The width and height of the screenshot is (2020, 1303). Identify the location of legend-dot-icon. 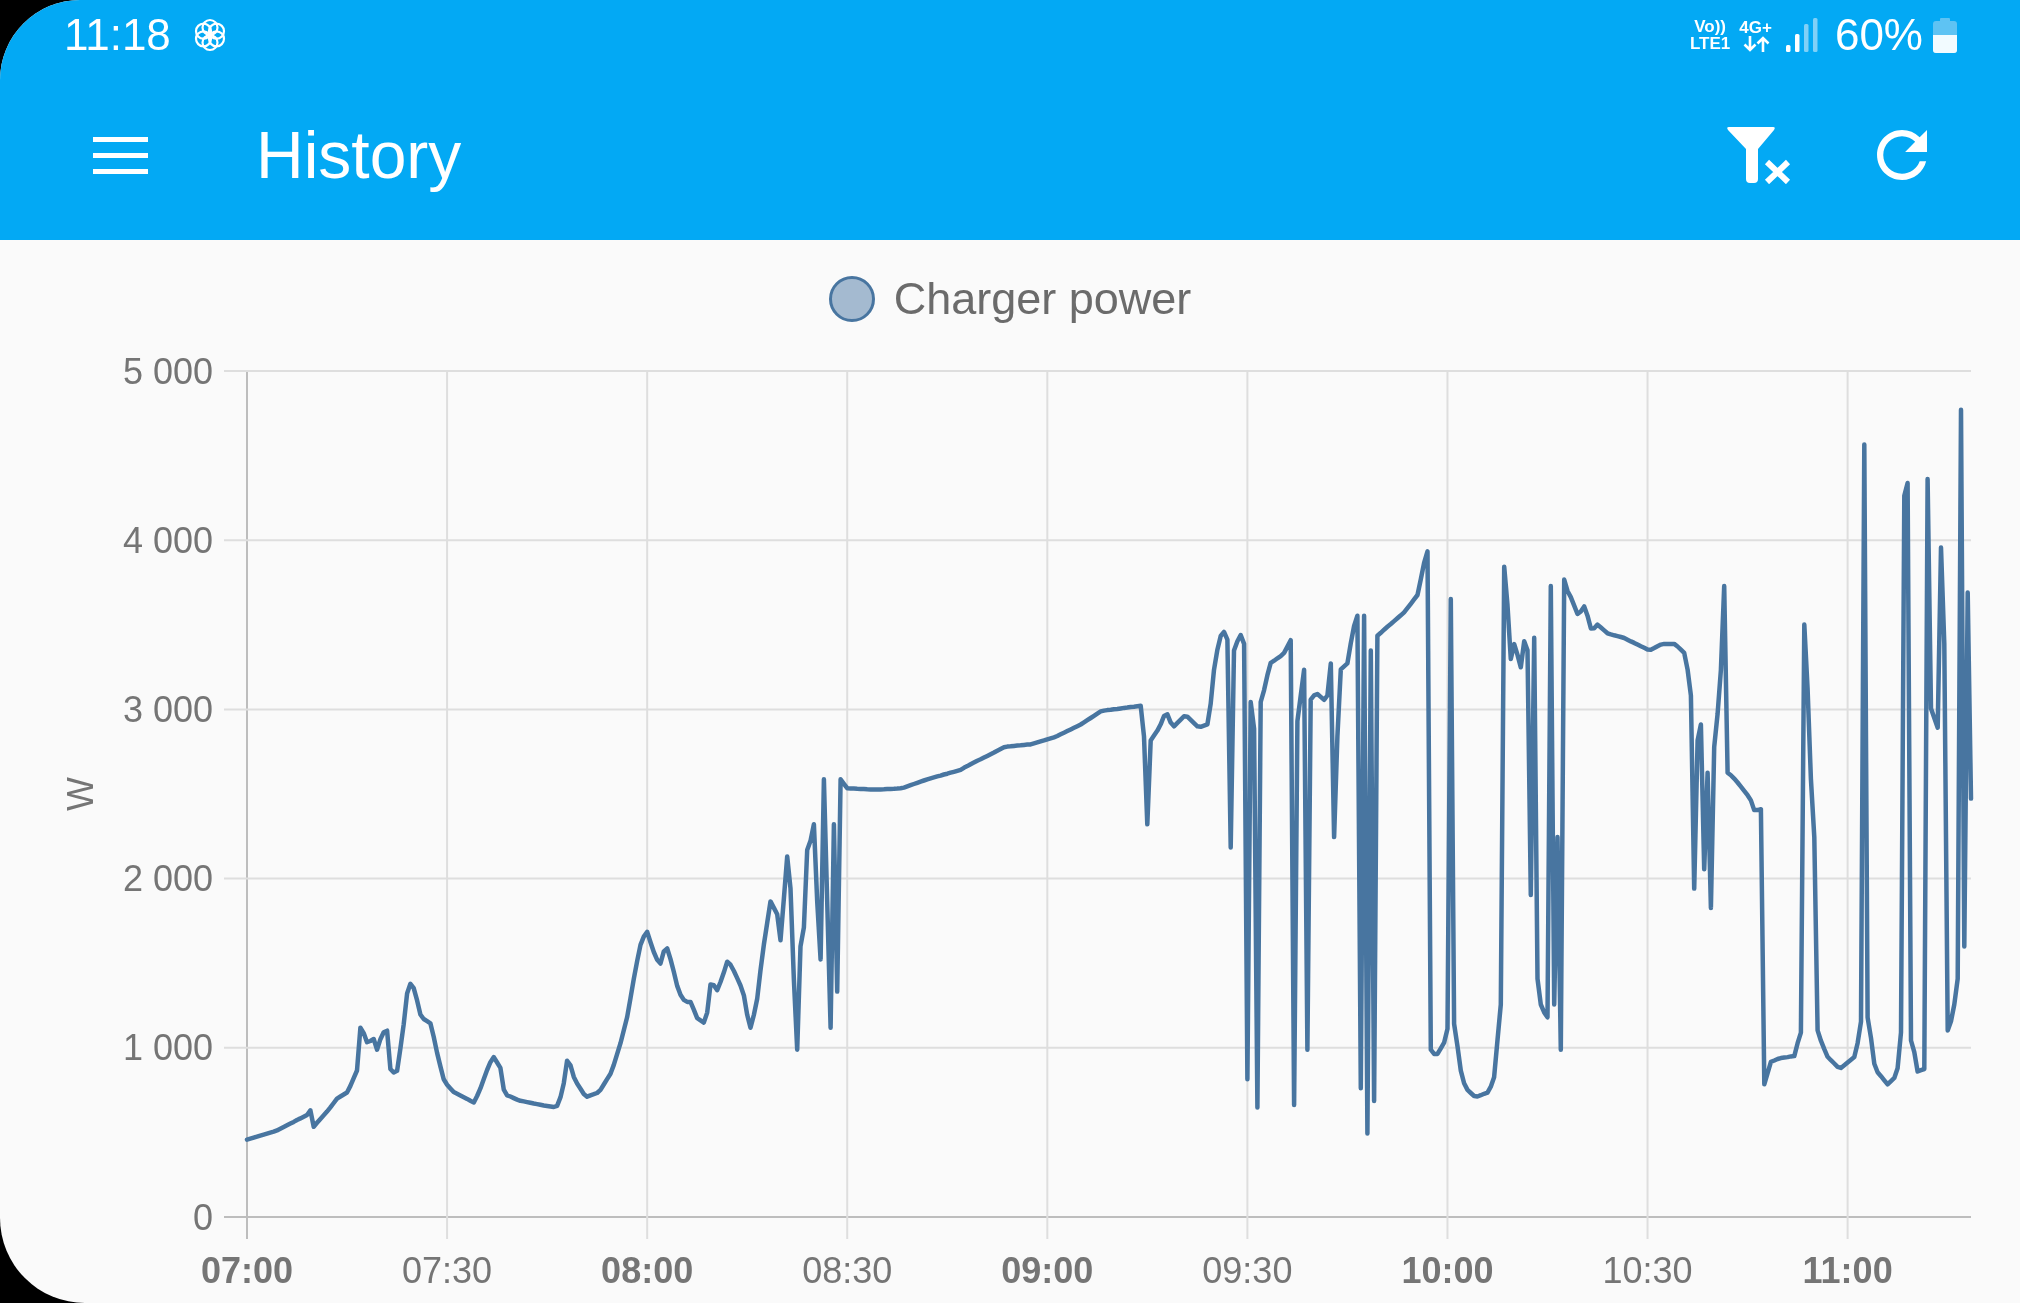
(851, 299).